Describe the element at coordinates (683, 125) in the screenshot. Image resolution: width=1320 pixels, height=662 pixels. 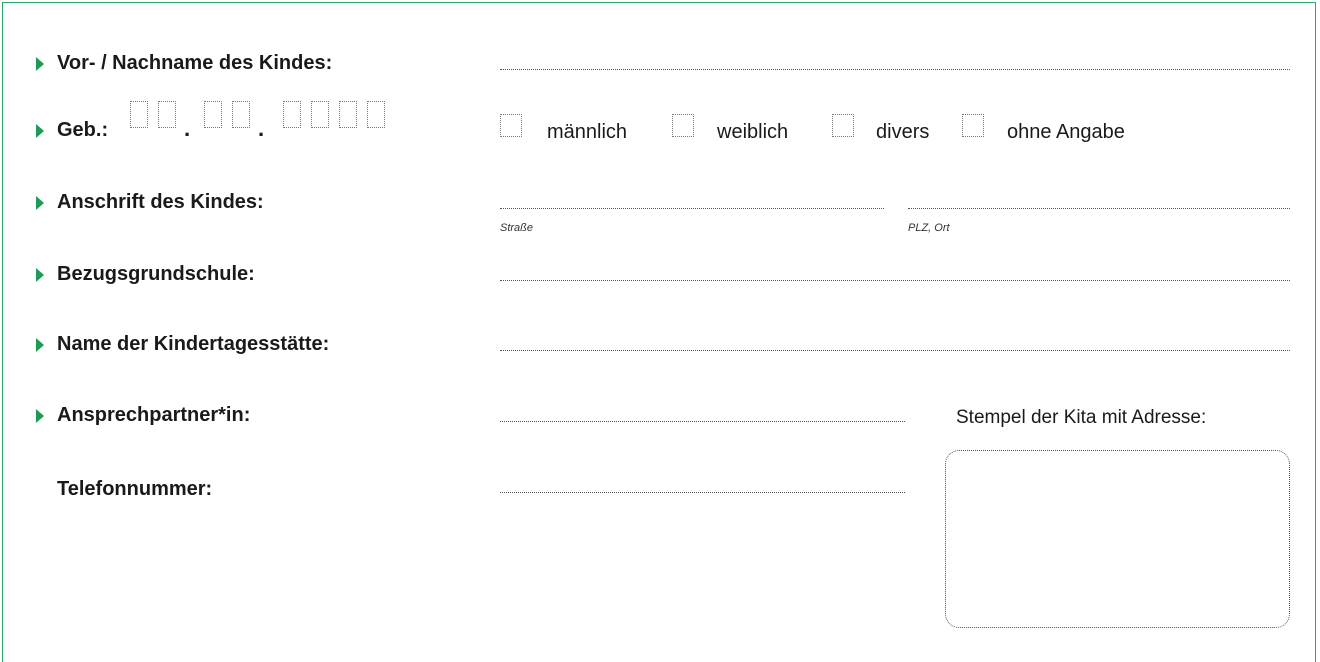
I see `gender-checkbox-female` at that location.